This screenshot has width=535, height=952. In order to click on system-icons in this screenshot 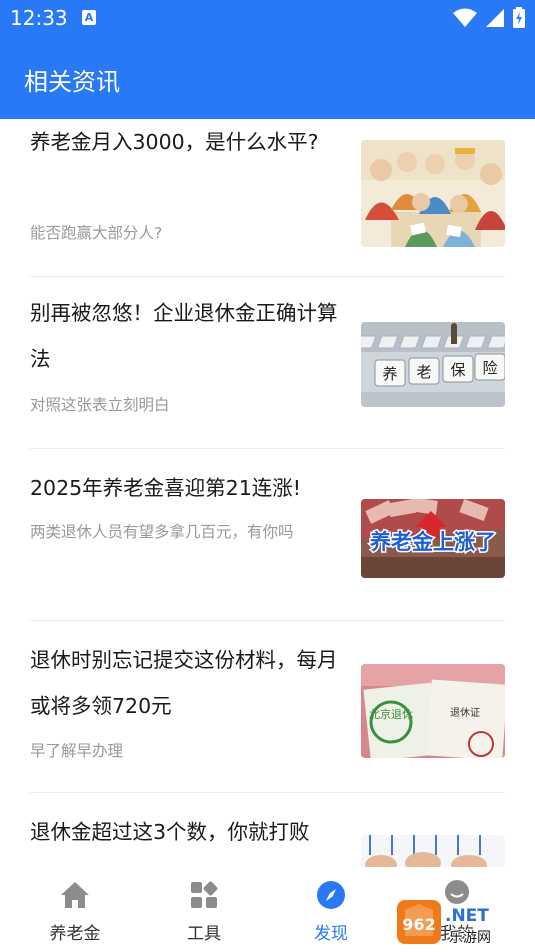, I will do `click(489, 17)`.